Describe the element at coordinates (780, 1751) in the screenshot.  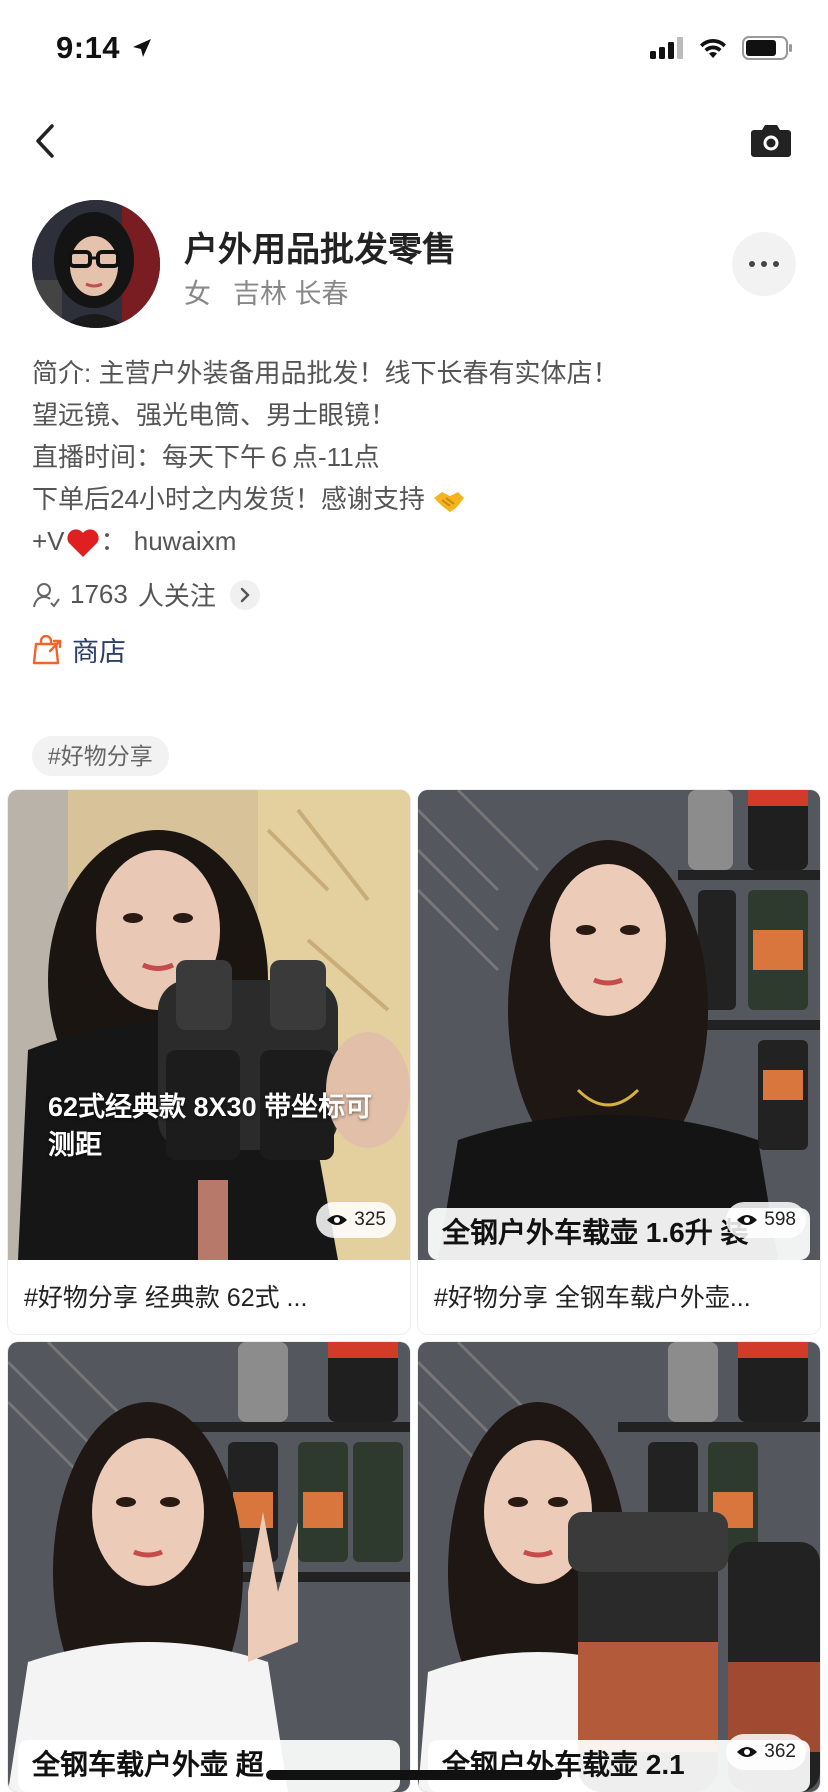
I see `view-count: 362` at that location.